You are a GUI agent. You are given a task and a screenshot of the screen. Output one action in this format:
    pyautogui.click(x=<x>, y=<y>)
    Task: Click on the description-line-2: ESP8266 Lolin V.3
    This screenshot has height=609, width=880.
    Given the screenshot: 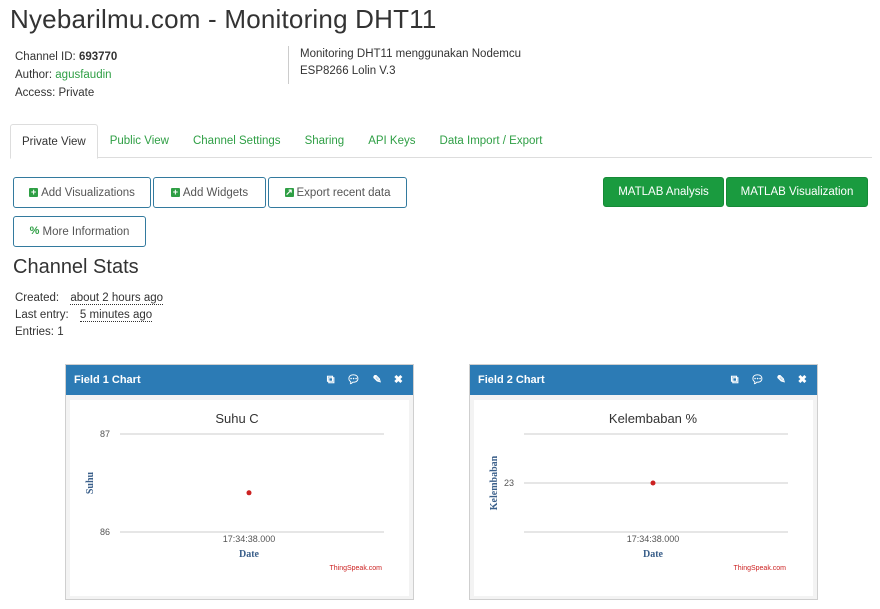 What is the action you would take?
    pyautogui.click(x=348, y=71)
    